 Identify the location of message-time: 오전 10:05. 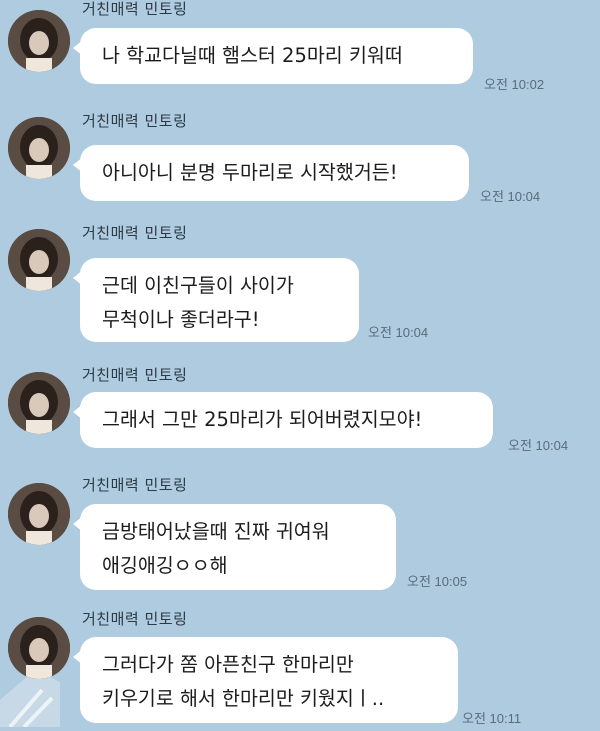
(437, 581).